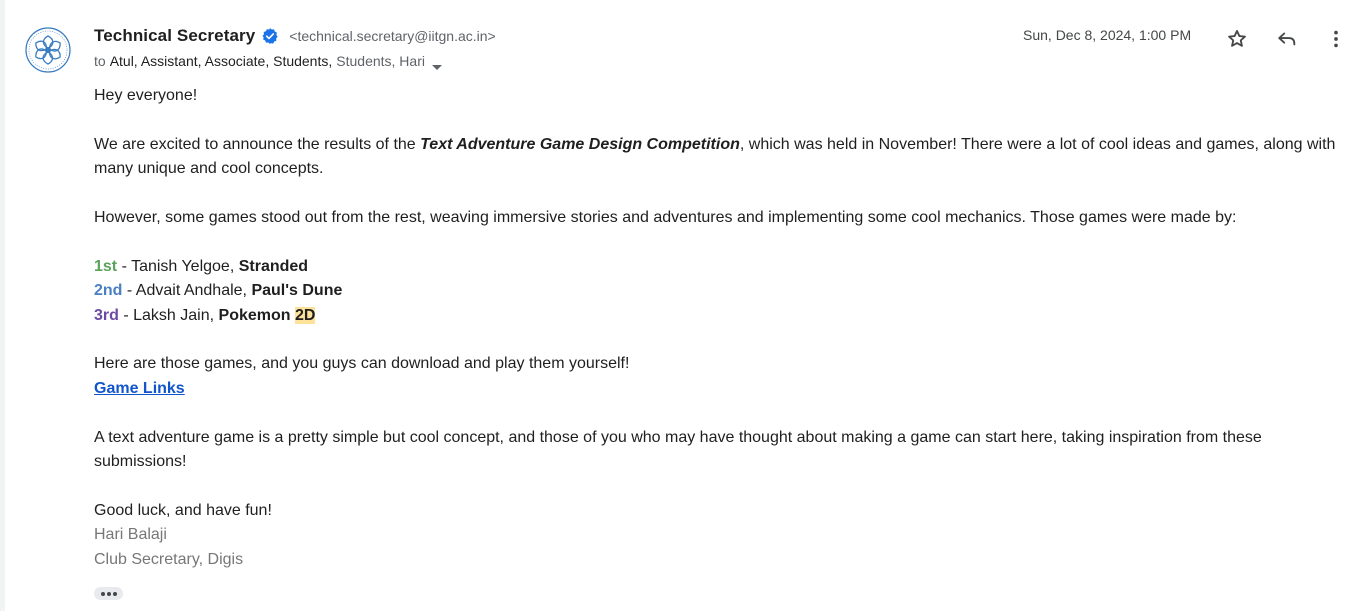 Image resolution: width=1362 pixels, height=611 pixels. Describe the element at coordinates (130, 535) in the screenshot. I see `signature-name: Hari Balaji` at that location.